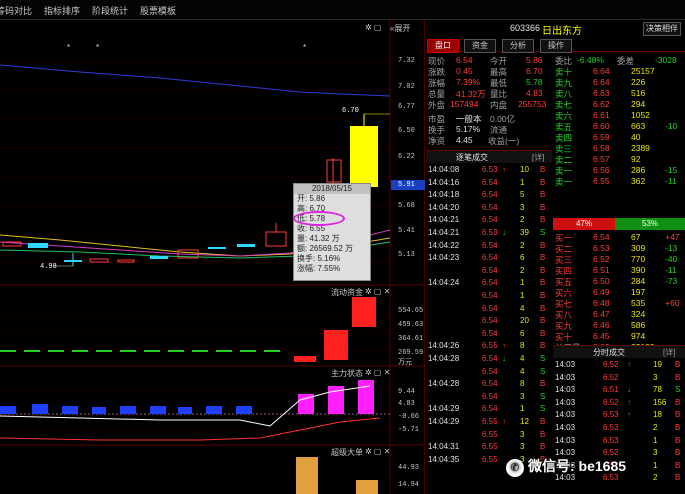 The image size is (685, 494). I want to click on bid-volume: 974, so click(638, 336).